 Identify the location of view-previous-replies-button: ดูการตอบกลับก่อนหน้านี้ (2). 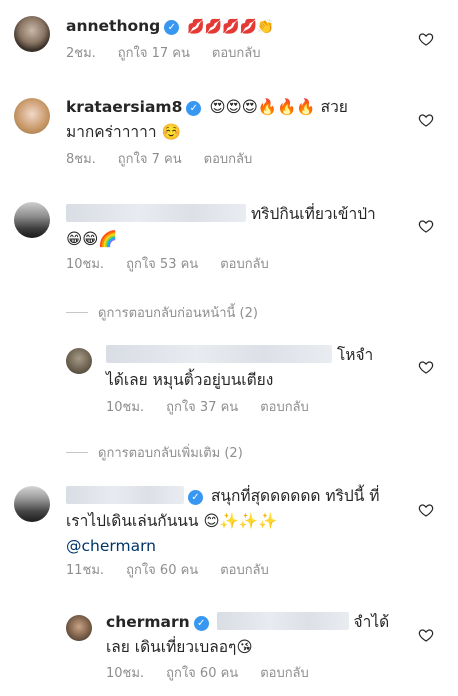
(162, 312).